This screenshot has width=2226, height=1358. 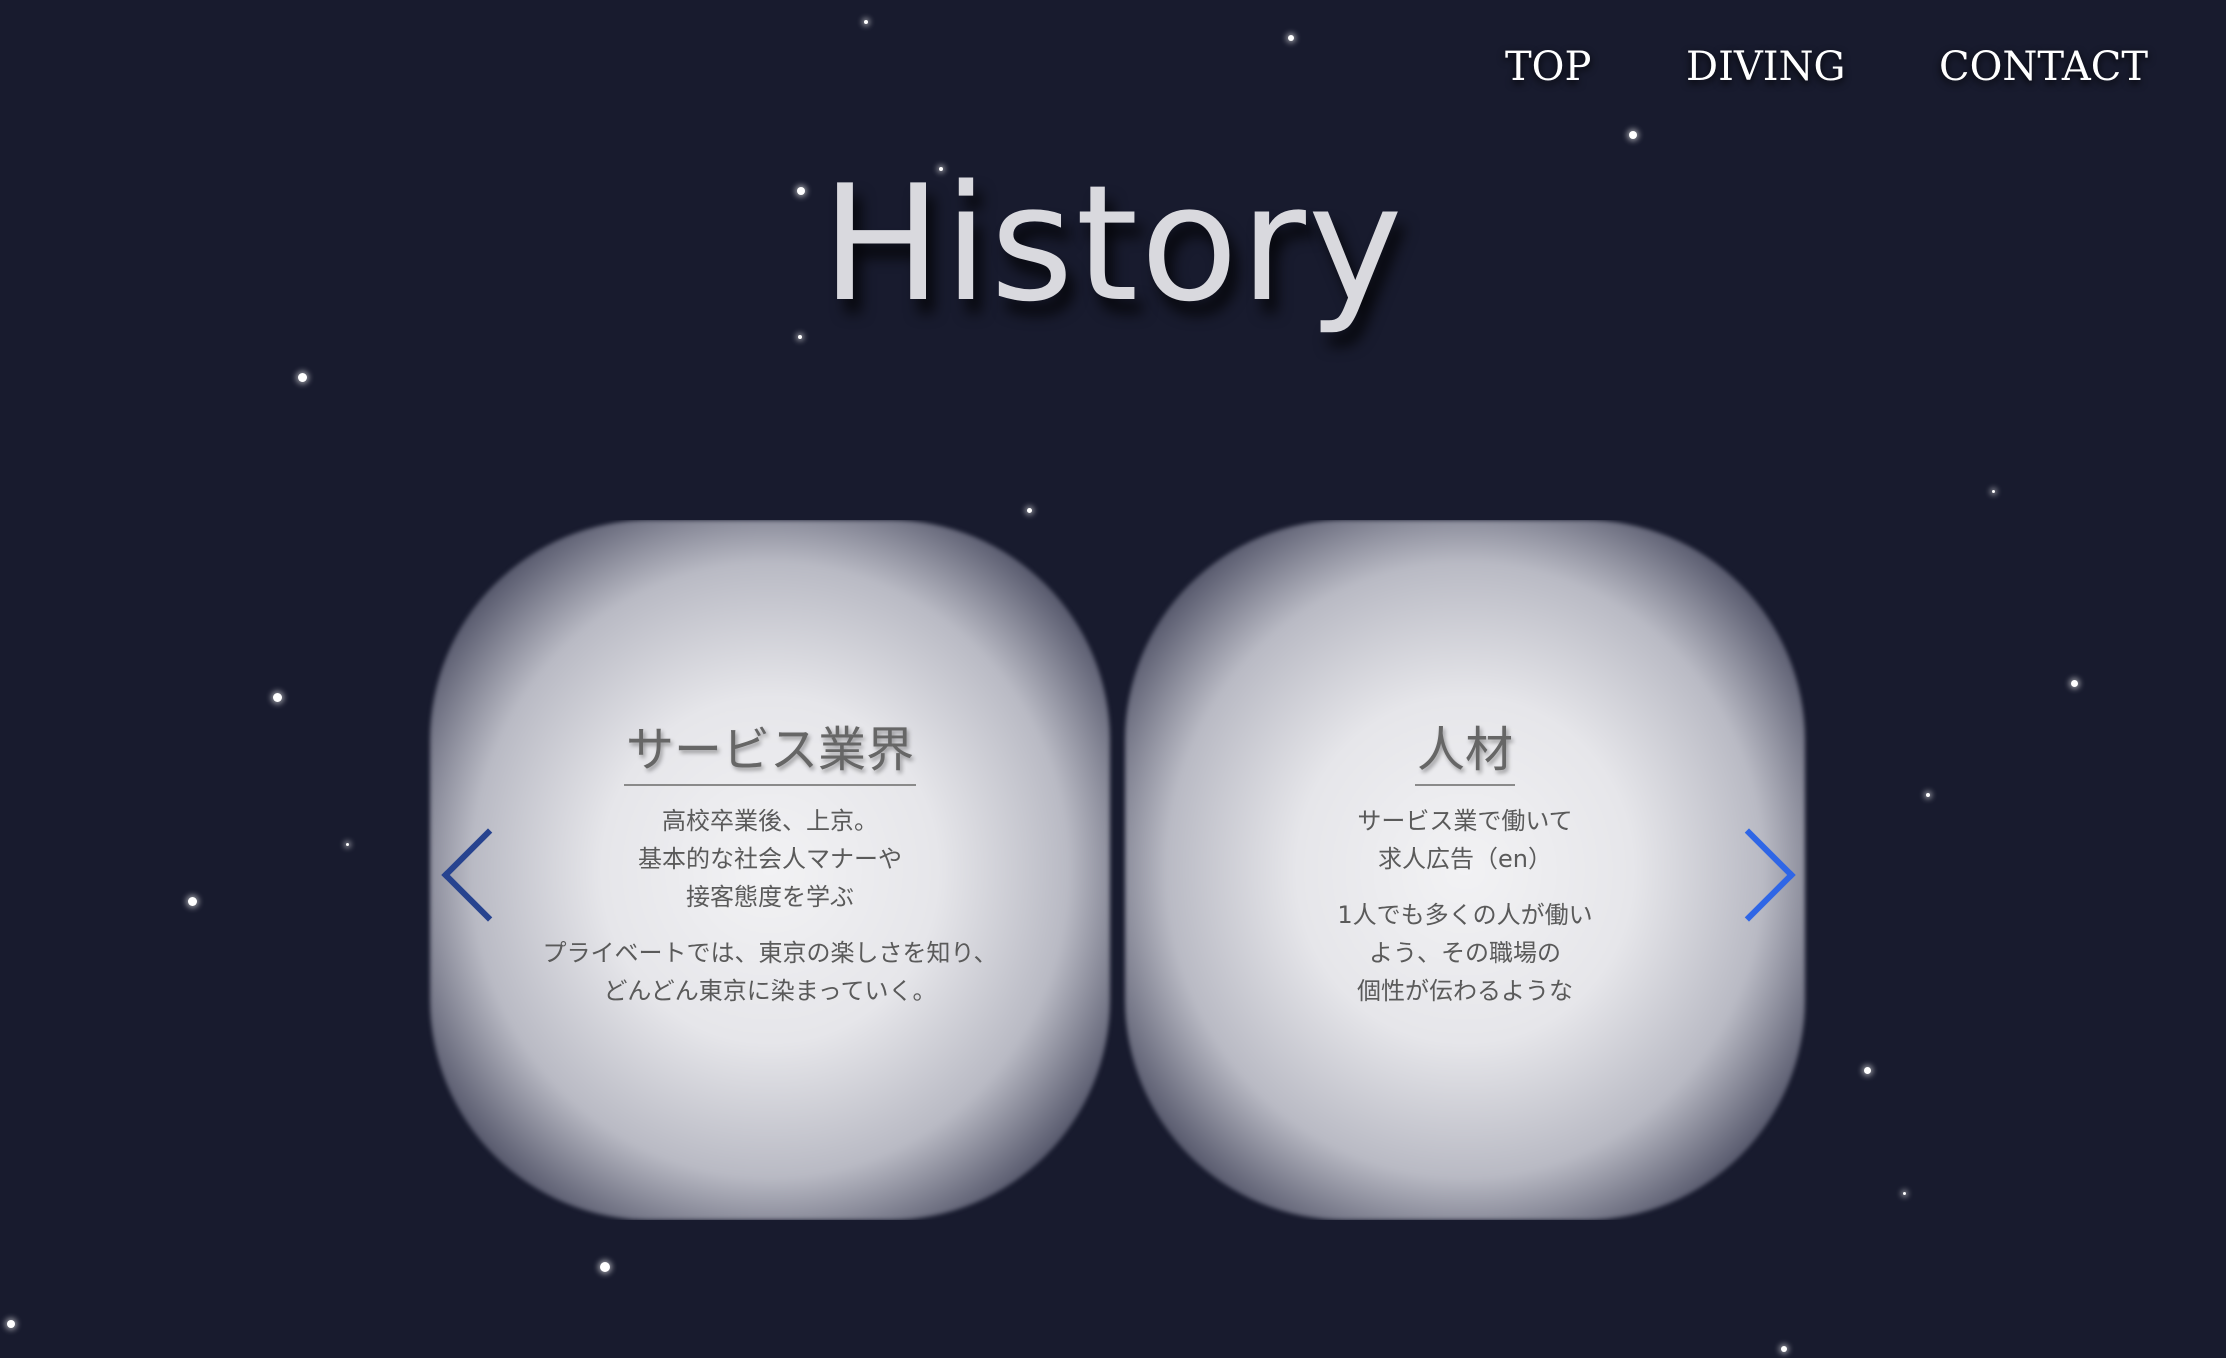 I want to click on page-title: History, so click(x=1113, y=243).